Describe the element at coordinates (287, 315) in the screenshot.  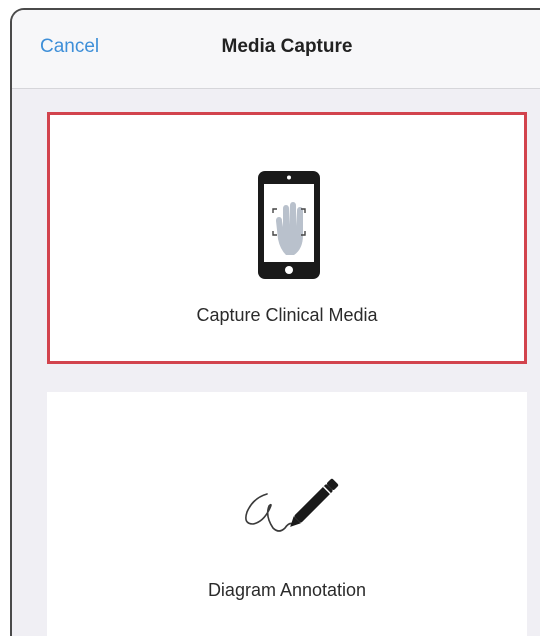
I see `capture-clinical-media-label: Capture Clinical Media` at that location.